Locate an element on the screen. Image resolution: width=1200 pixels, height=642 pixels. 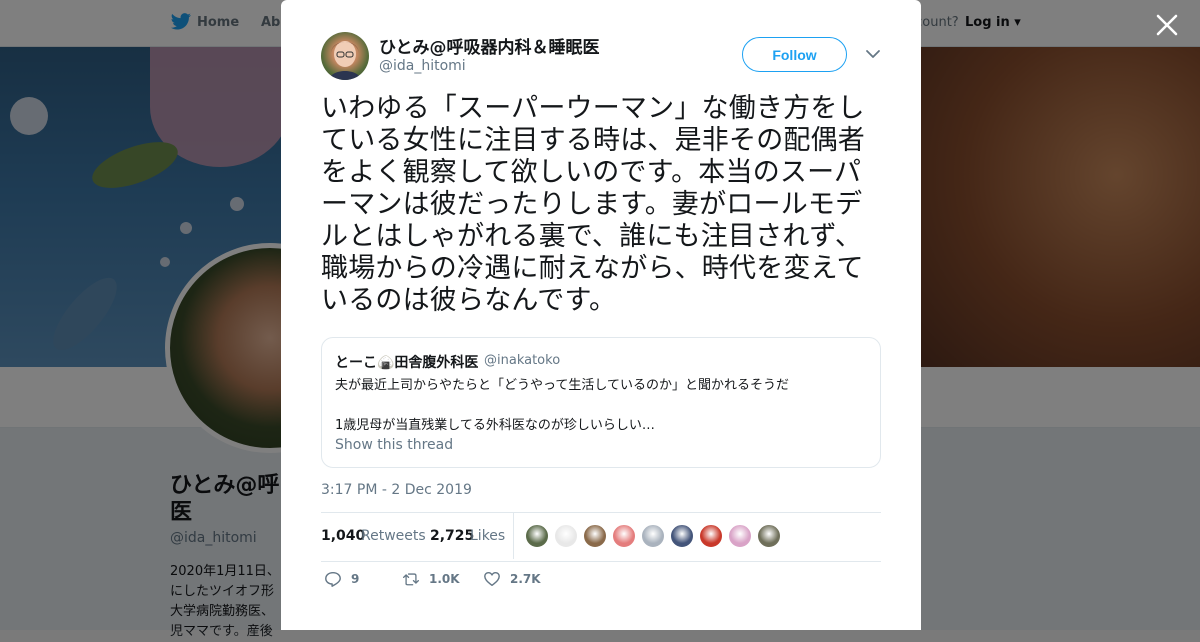
like-button: 2.7K is located at coordinates (512, 579).